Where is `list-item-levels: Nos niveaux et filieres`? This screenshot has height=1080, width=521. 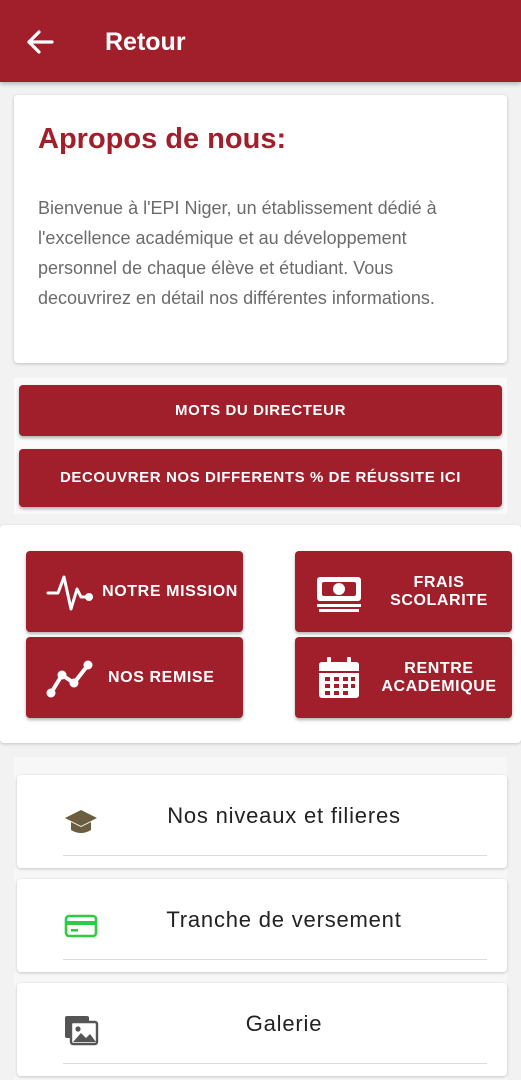
list-item-levels: Nos niveaux et filieres is located at coordinates (262, 821).